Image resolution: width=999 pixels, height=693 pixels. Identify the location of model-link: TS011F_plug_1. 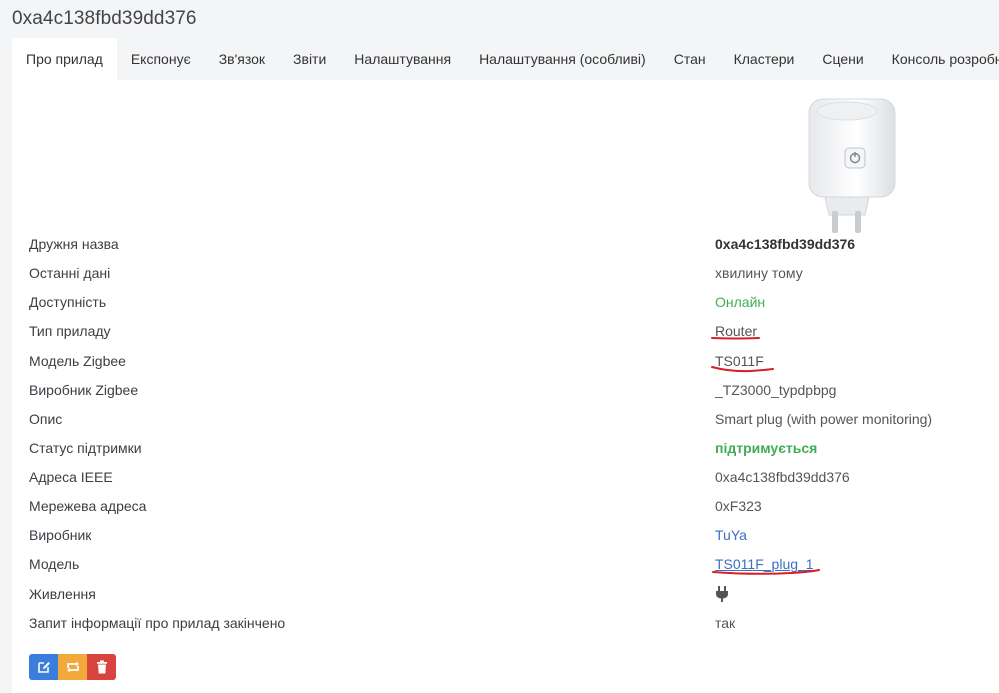
(764, 564).